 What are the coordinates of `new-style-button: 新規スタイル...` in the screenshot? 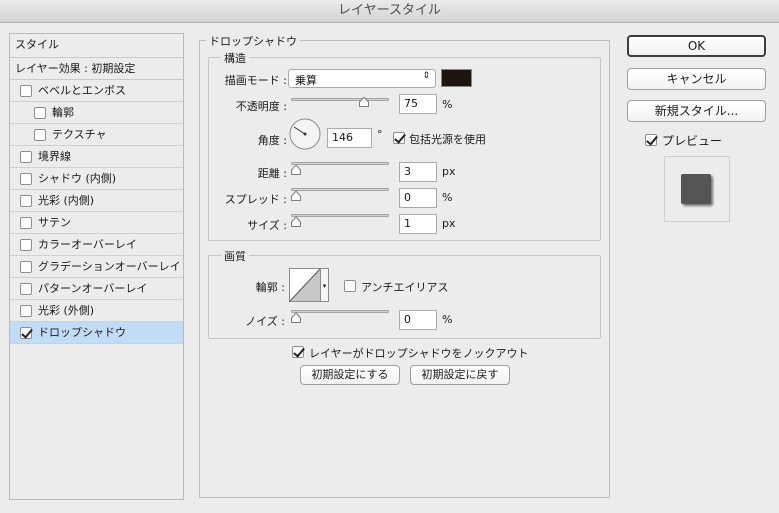 It's located at (696, 111).